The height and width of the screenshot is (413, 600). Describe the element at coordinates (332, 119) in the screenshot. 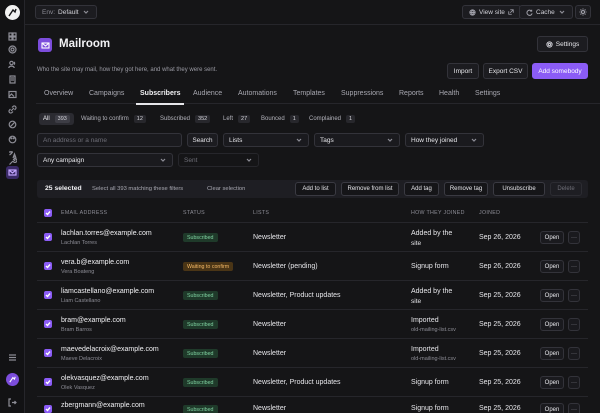

I see `segment-complained: Complained 1` at that location.